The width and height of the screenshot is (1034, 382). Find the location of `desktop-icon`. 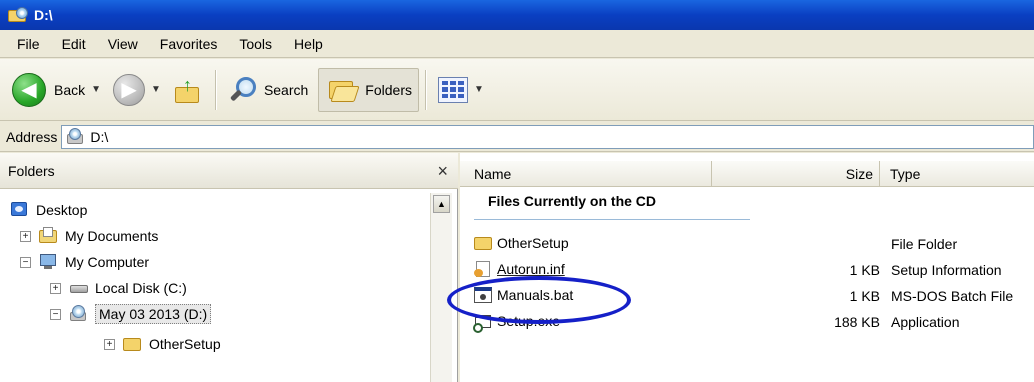

desktop-icon is located at coordinates (20, 210).